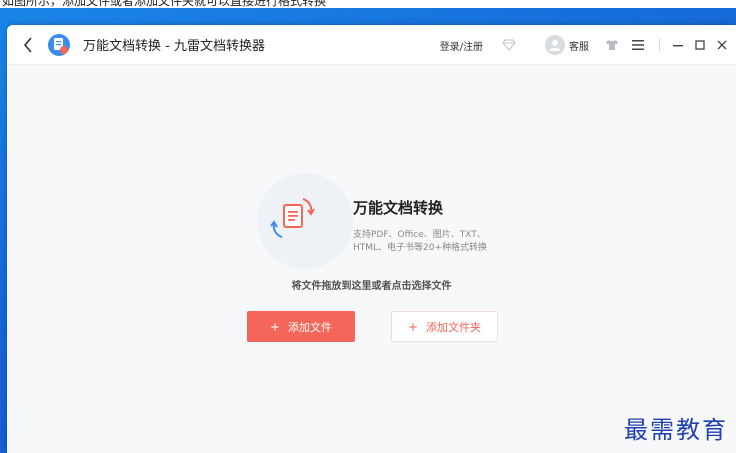 This screenshot has width=736, height=453. I want to click on top-caption: 如图所示，添加文件或者添加文件夹就可以直接进行格式转换, so click(368, 4).